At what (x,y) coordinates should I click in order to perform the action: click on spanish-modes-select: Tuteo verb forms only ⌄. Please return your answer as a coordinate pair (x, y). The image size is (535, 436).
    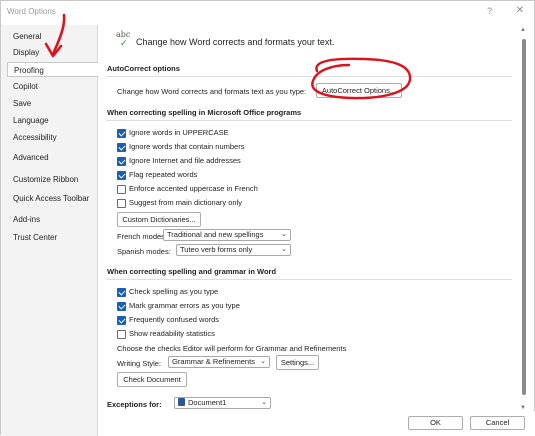
    Looking at the image, I should click on (233, 250).